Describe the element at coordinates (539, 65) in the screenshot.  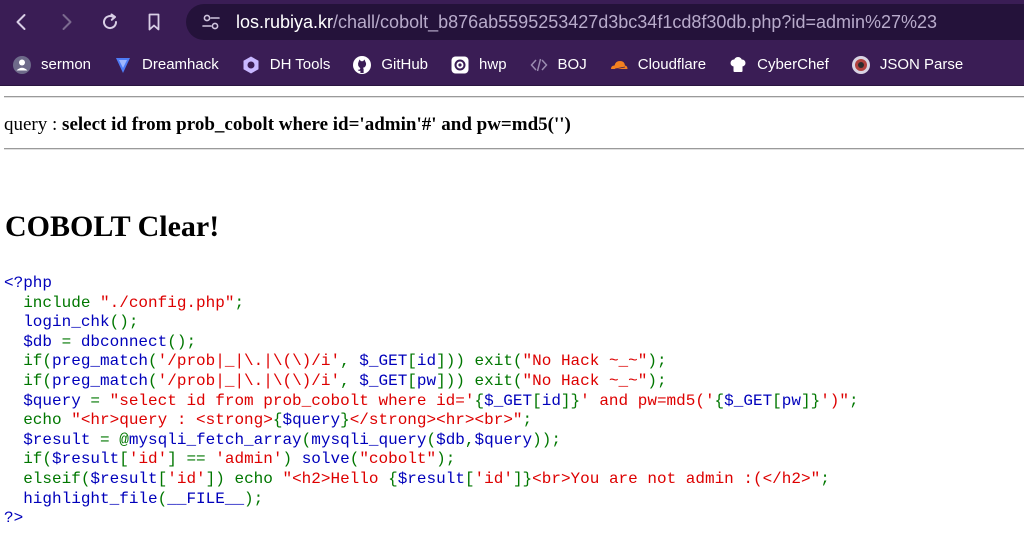
I see `boj-icon` at that location.